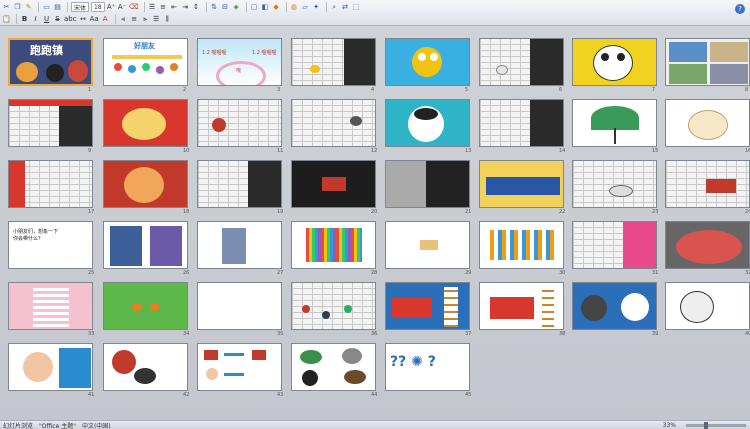 The height and width of the screenshot is (429, 750). I want to click on increase-indent-icon: ⇥, so click(185, 7).